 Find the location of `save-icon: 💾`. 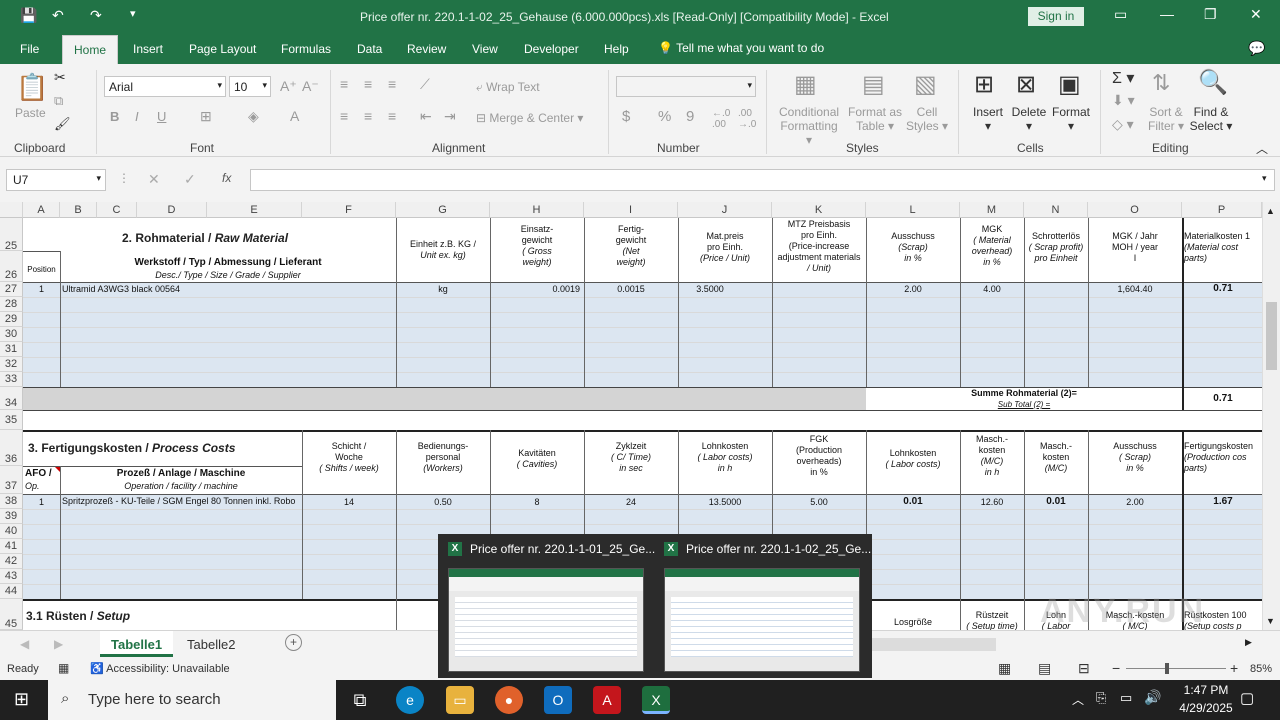

save-icon: 💾 is located at coordinates (28, 15).